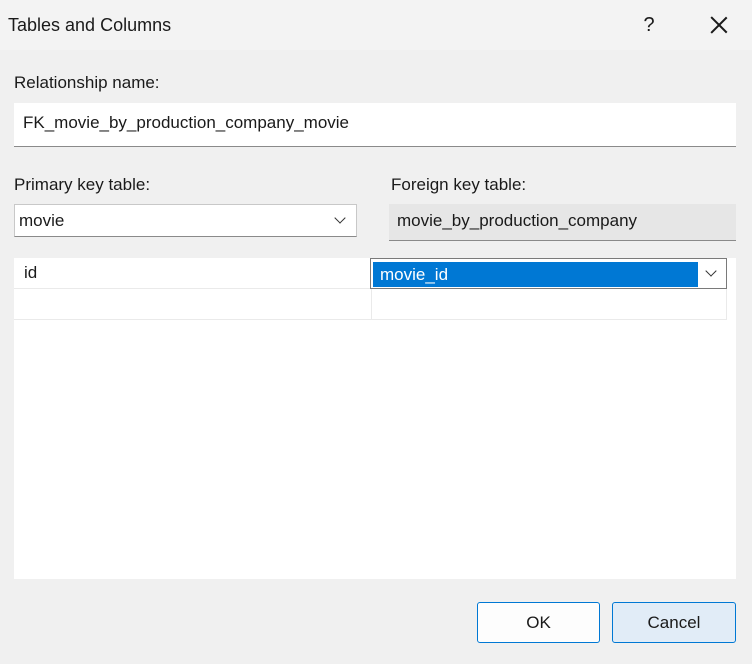  I want to click on close-icon, so click(719, 25).